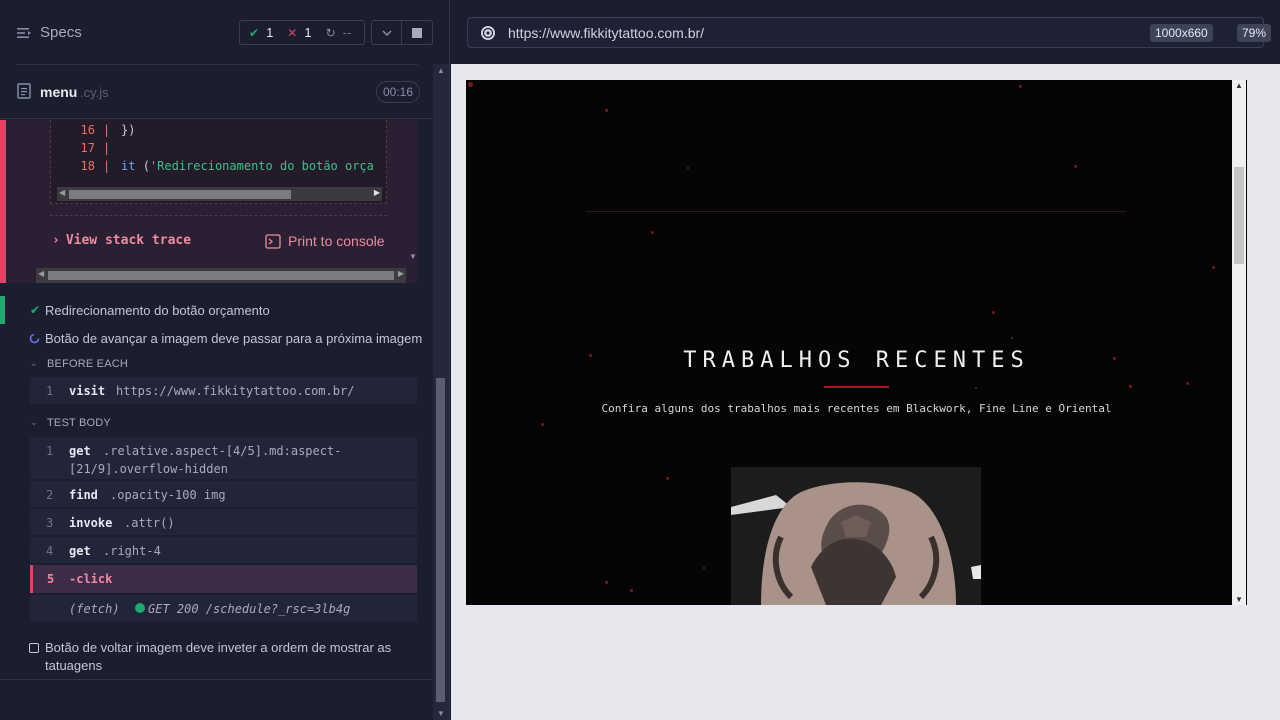 The width and height of the screenshot is (1280, 720). What do you see at coordinates (270, 32) in the screenshot?
I see `passed-count: 1` at bounding box center [270, 32].